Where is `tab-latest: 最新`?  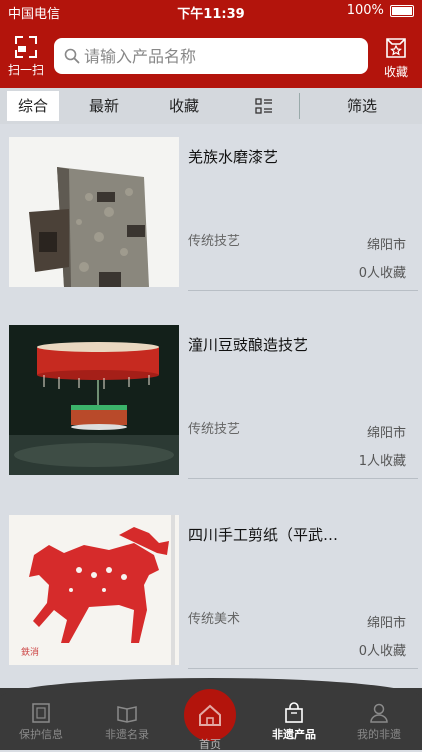 tab-latest: 最新 is located at coordinates (104, 106).